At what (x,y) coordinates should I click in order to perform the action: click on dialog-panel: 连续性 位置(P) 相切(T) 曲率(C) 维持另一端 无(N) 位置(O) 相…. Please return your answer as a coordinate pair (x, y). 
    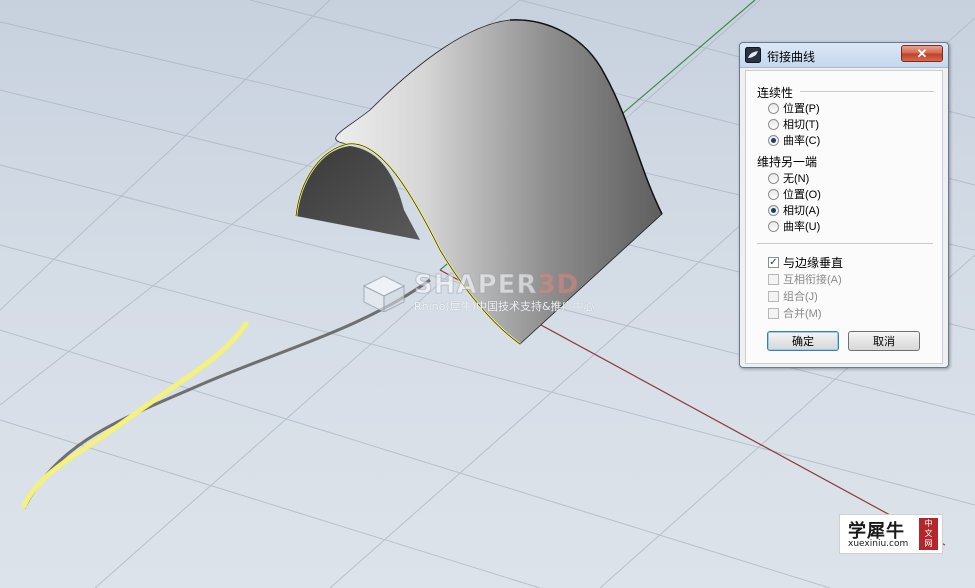
    Looking at the image, I should click on (844, 217).